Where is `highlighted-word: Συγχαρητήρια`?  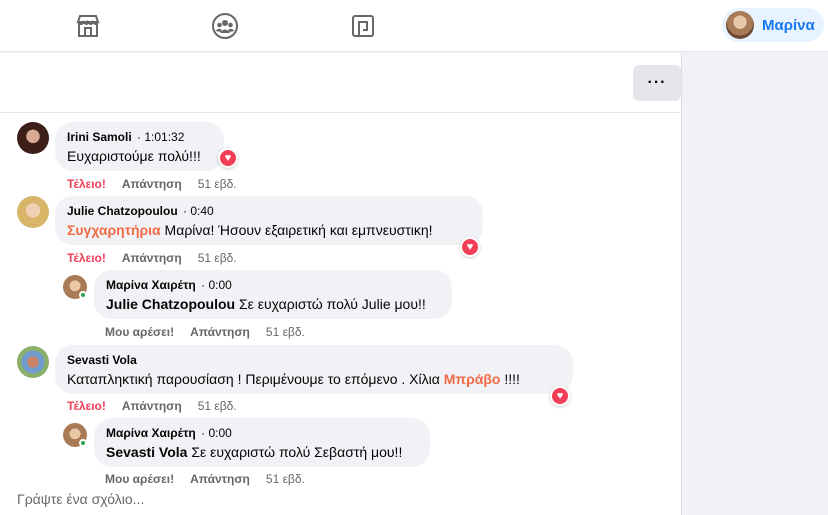
highlighted-word: Συγχαρητήρια is located at coordinates (114, 230).